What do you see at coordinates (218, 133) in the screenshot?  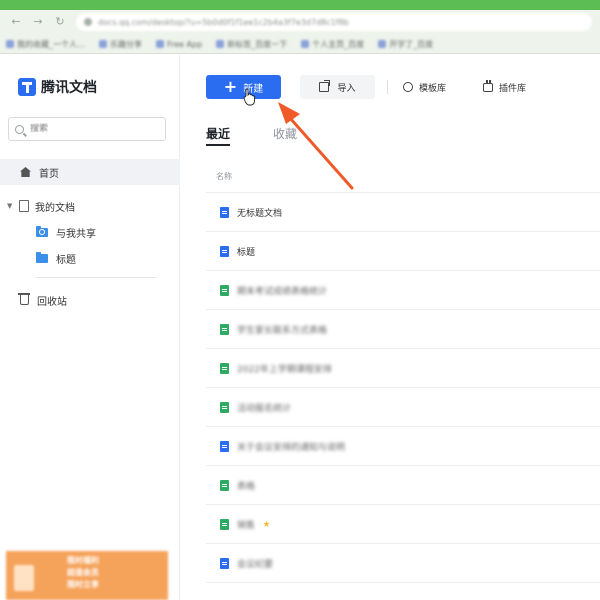 I see `tab-recent: 最近` at bounding box center [218, 133].